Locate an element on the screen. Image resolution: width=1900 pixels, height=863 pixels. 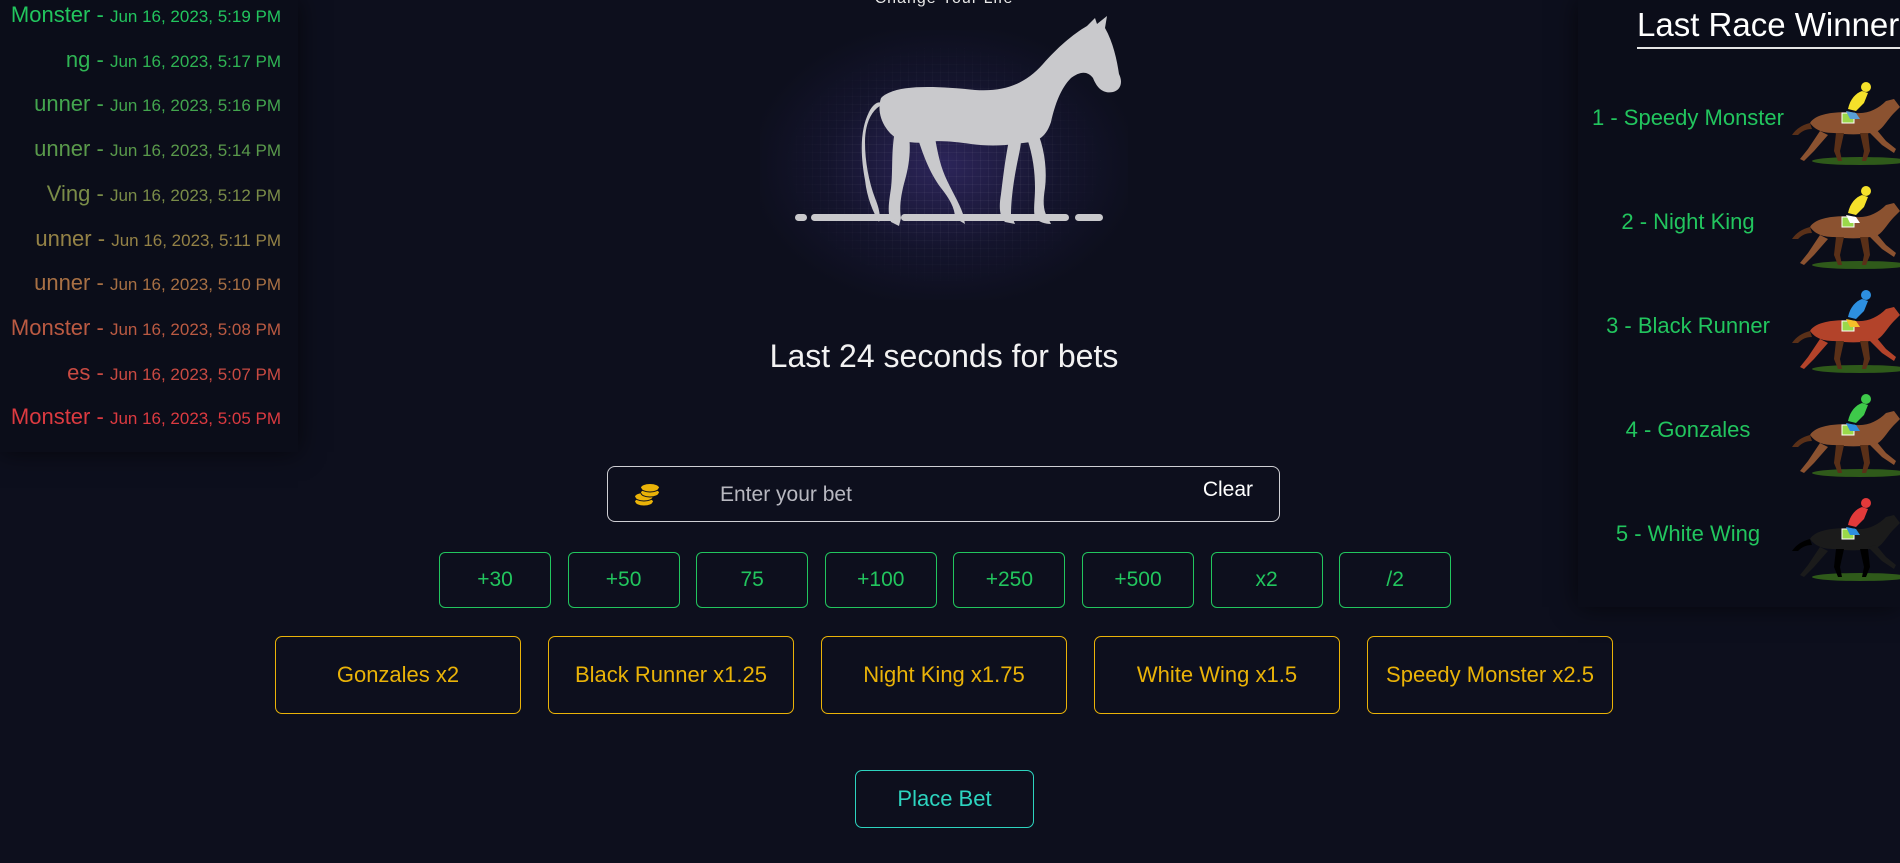
countdown-text: Last 24 seconds for bets is located at coordinates (944, 356).